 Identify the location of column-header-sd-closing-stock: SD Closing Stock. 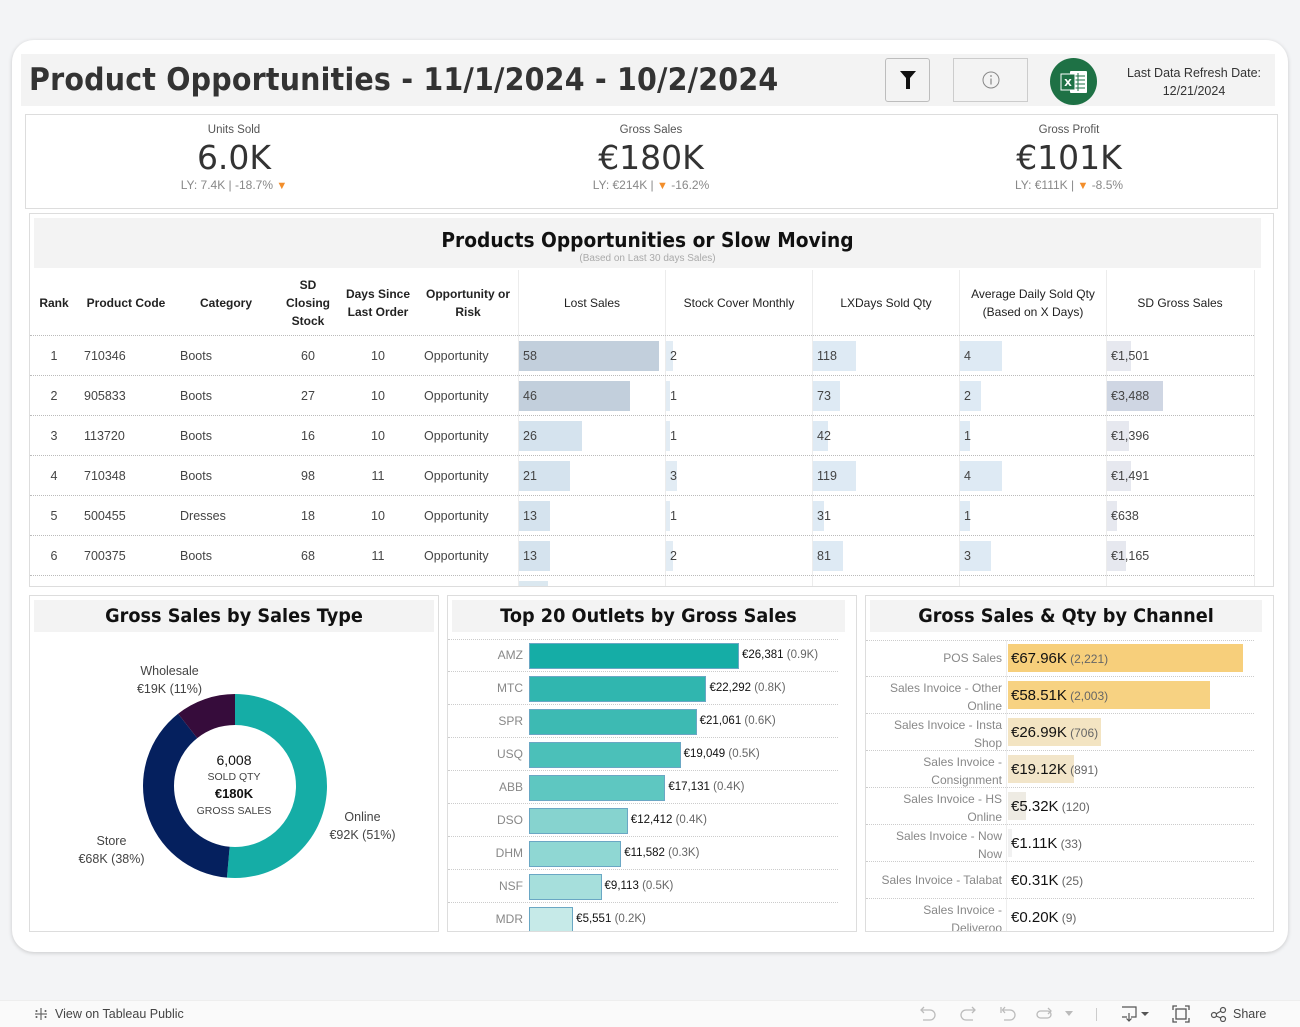
(308, 303).